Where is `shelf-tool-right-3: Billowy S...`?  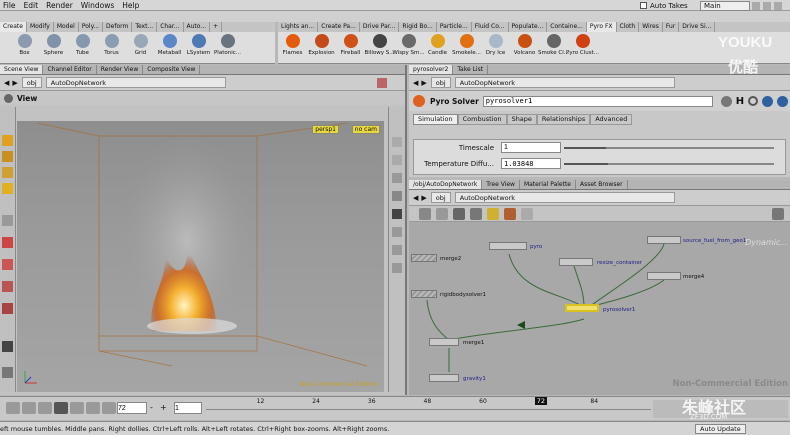 shelf-tool-right-3: Billowy S... is located at coordinates (379, 47).